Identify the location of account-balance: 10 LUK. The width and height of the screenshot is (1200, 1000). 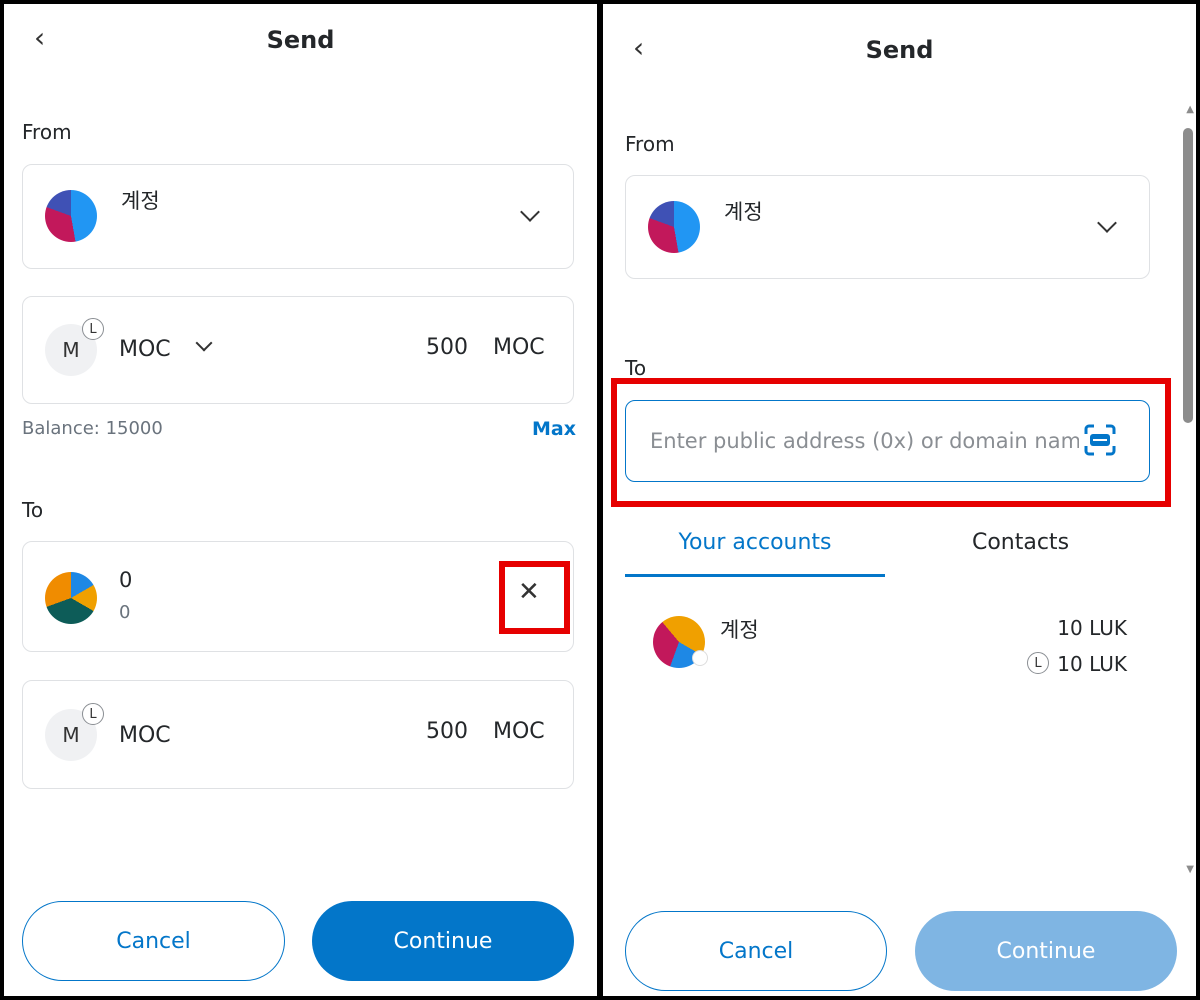
(1092, 628).